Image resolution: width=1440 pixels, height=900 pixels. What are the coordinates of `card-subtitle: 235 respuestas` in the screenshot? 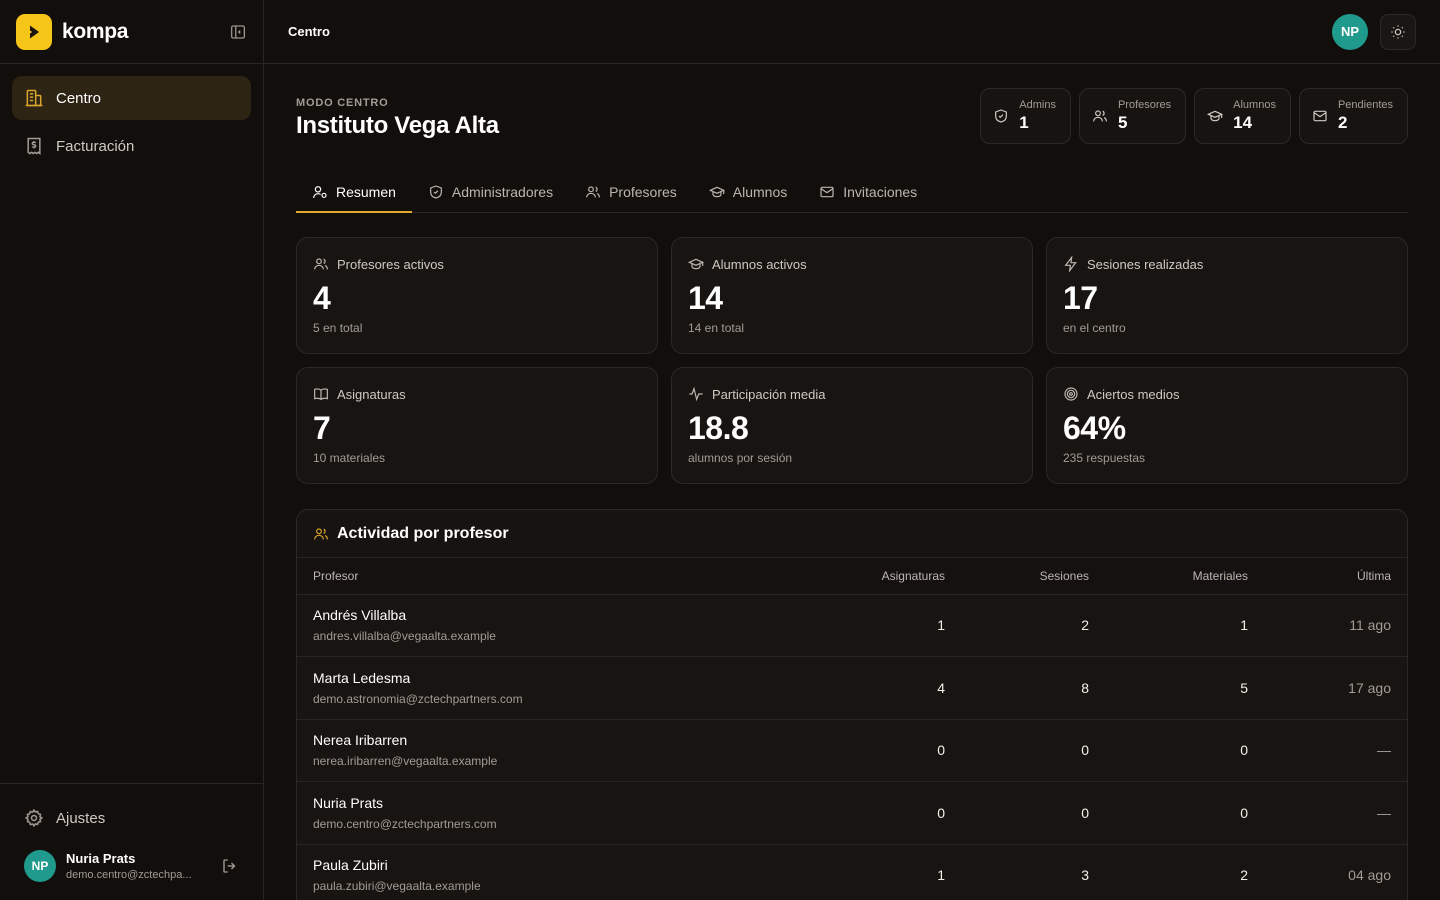 It's located at (1104, 458).